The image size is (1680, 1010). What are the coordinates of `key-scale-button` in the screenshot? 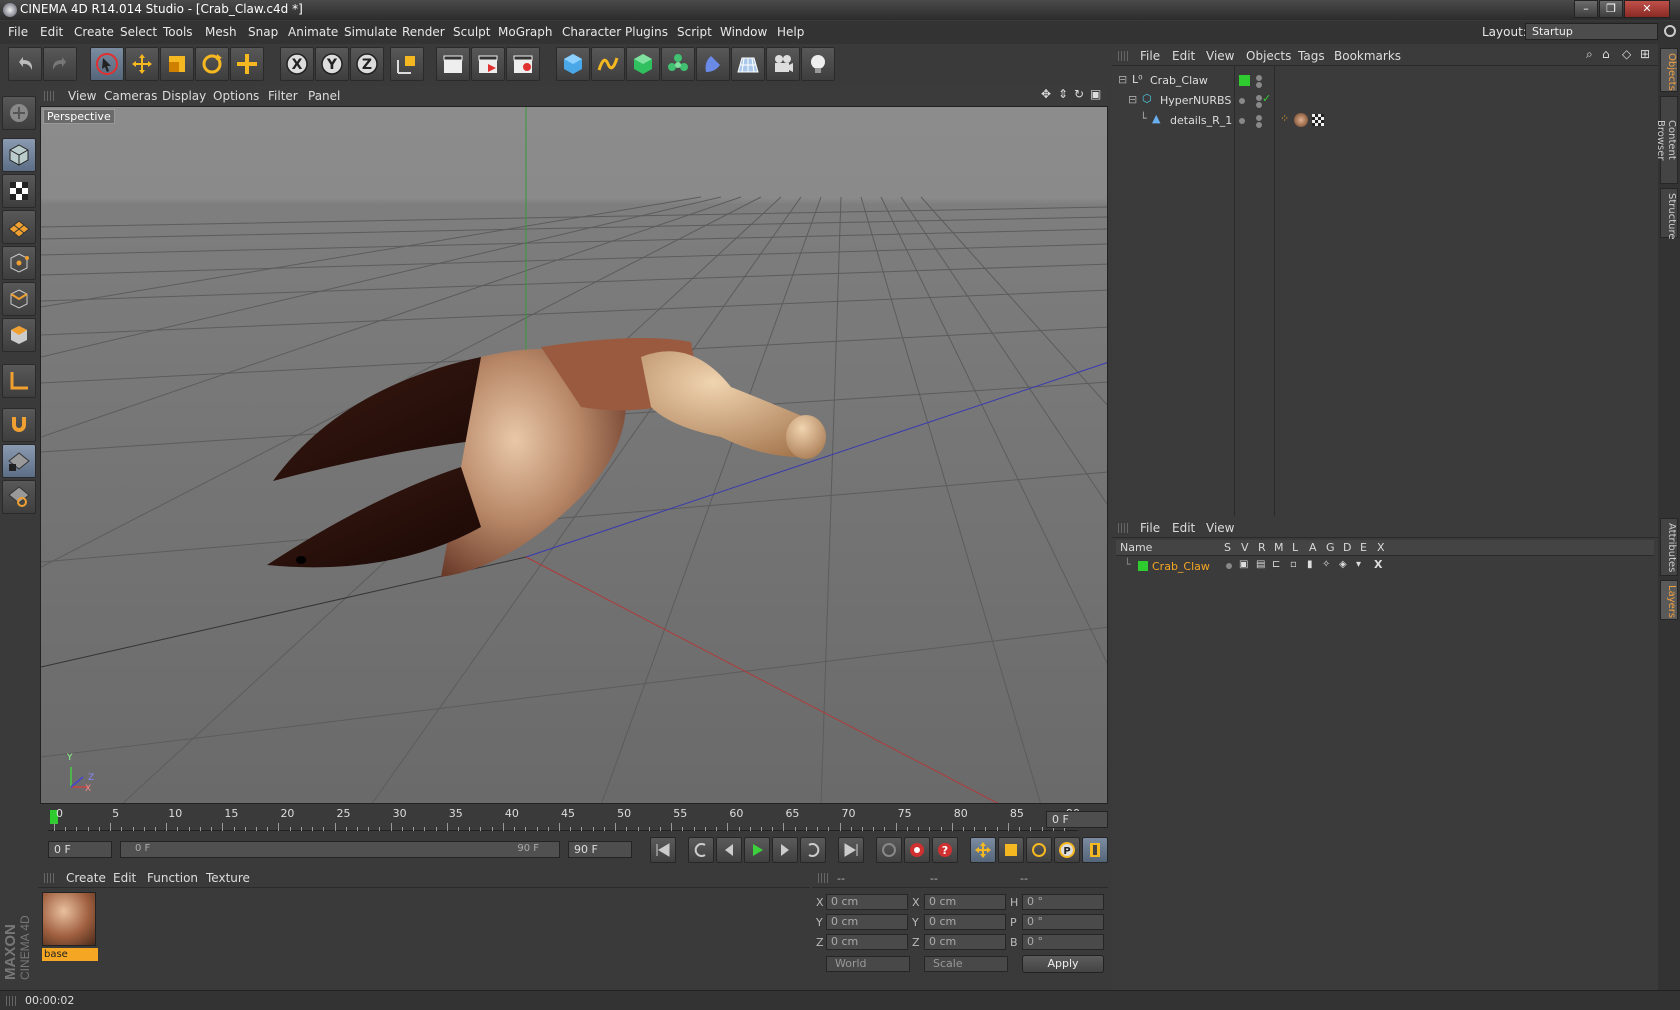 It's located at (1011, 850).